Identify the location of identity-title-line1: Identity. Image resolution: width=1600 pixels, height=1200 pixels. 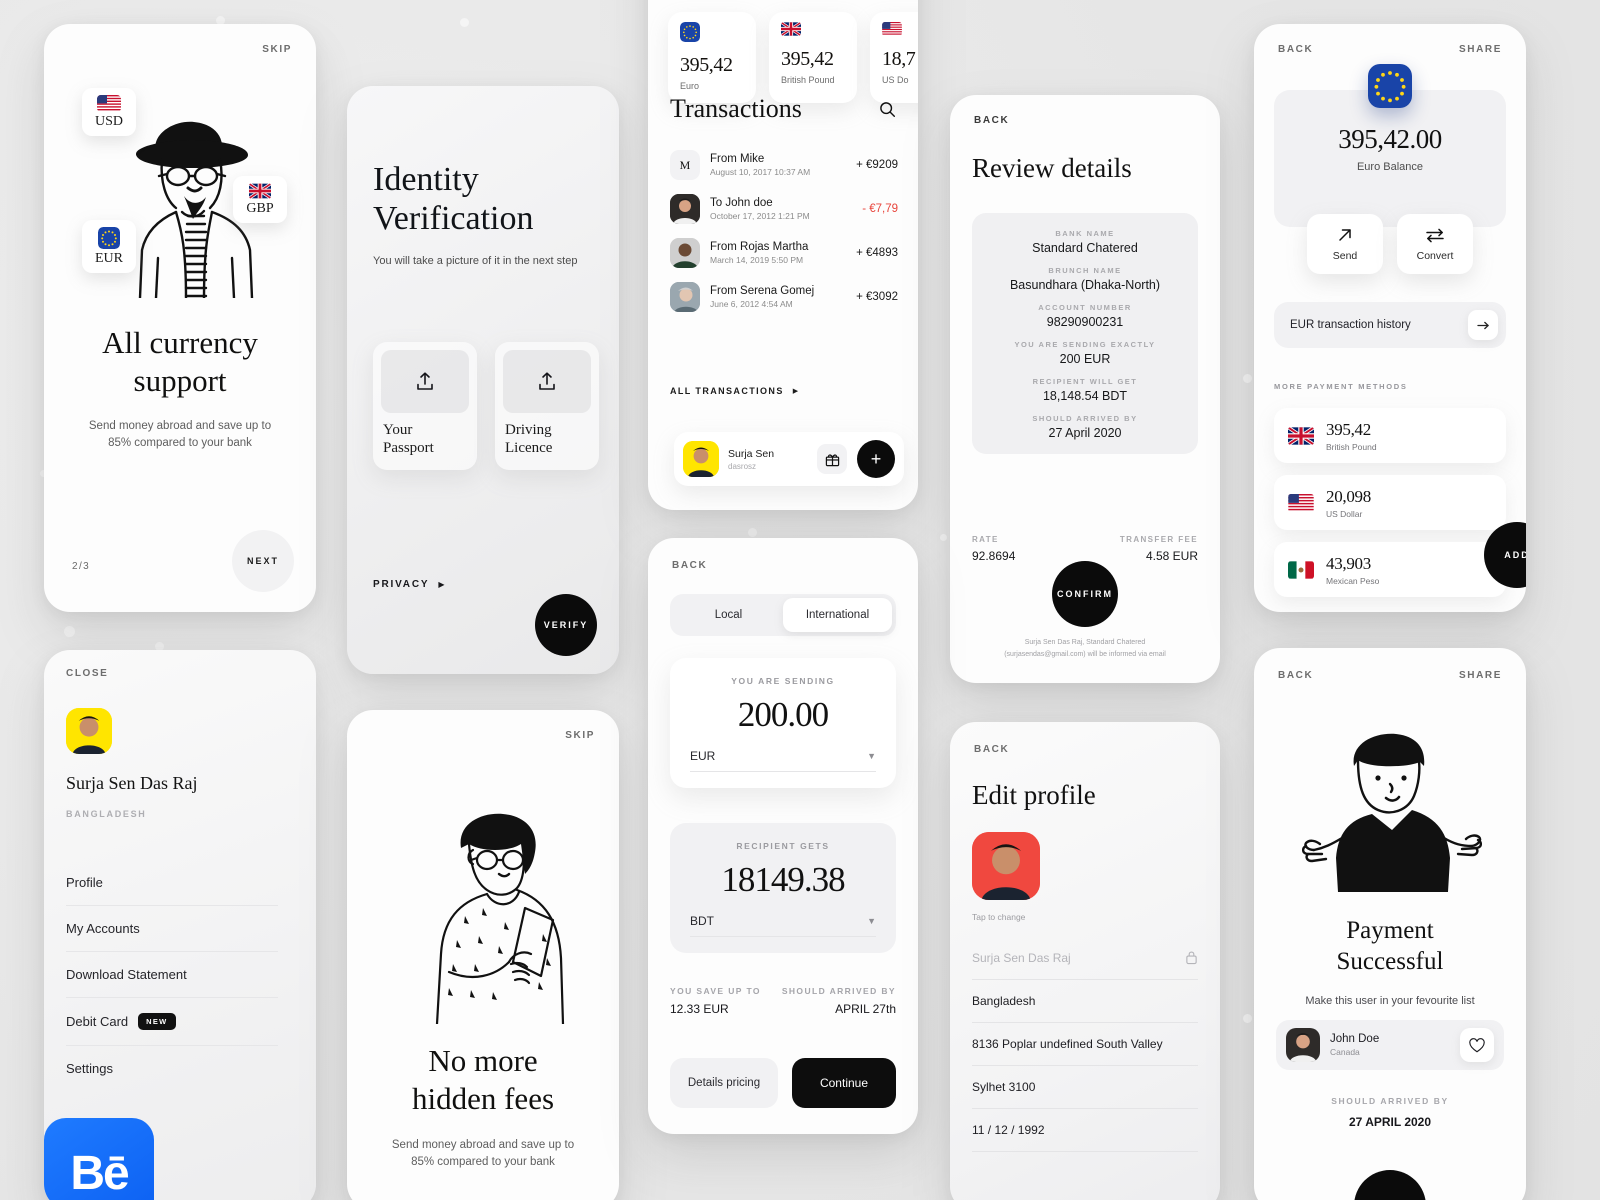
(426, 179).